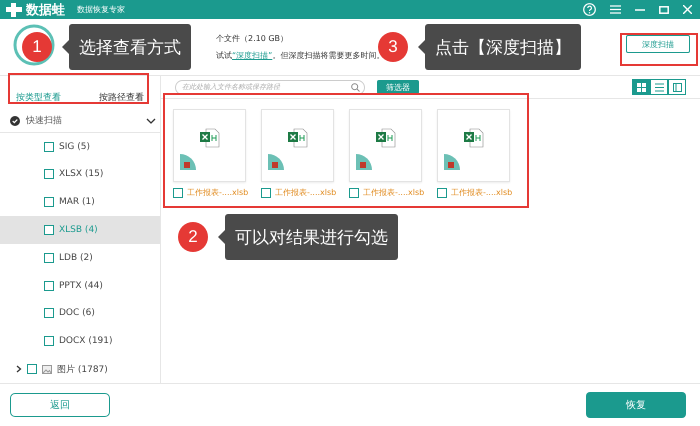 The height and width of the screenshot is (426, 700). I want to click on tree-item: SIG (5), so click(80, 146).